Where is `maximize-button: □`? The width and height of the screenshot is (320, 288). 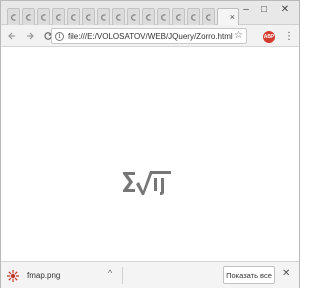 maximize-button: □ is located at coordinates (264, 9).